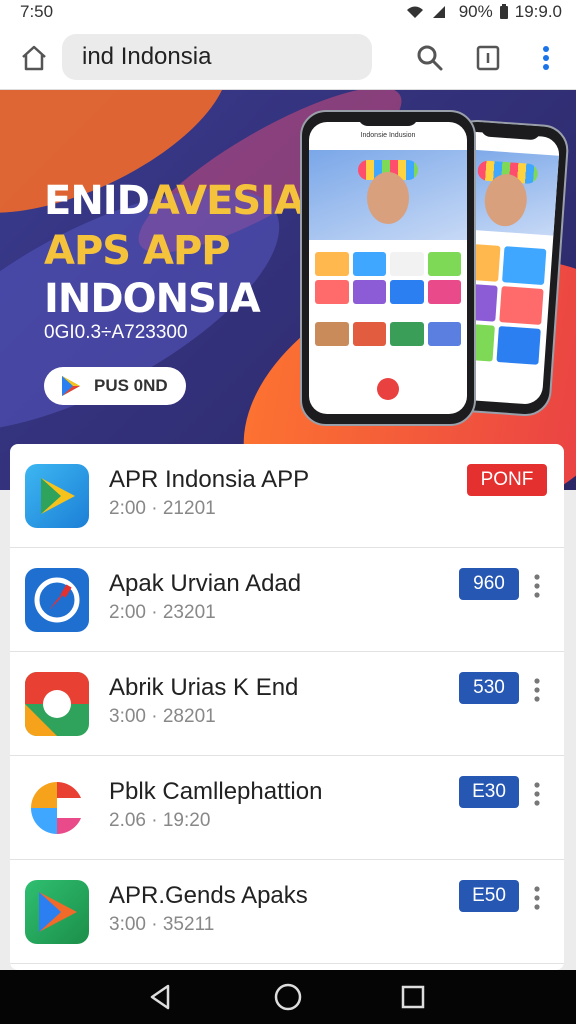 This screenshot has height=1024, width=576. I want to click on colorful-c-icon, so click(57, 808).